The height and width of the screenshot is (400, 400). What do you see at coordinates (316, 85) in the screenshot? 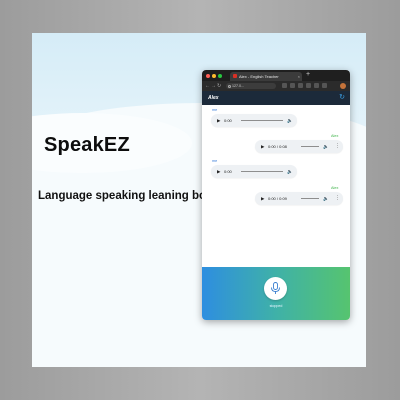
I see `sidebar-icon` at bounding box center [316, 85].